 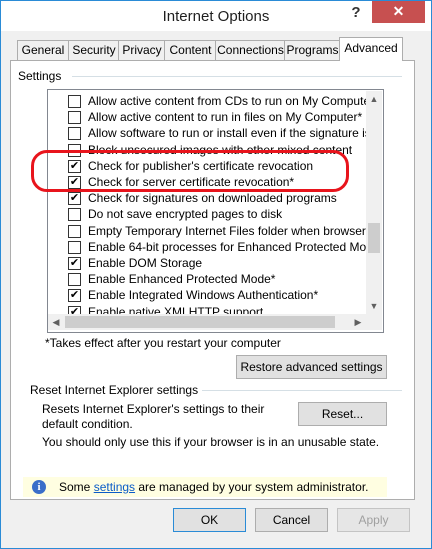 I want to click on info-icon: i, so click(x=39, y=487).